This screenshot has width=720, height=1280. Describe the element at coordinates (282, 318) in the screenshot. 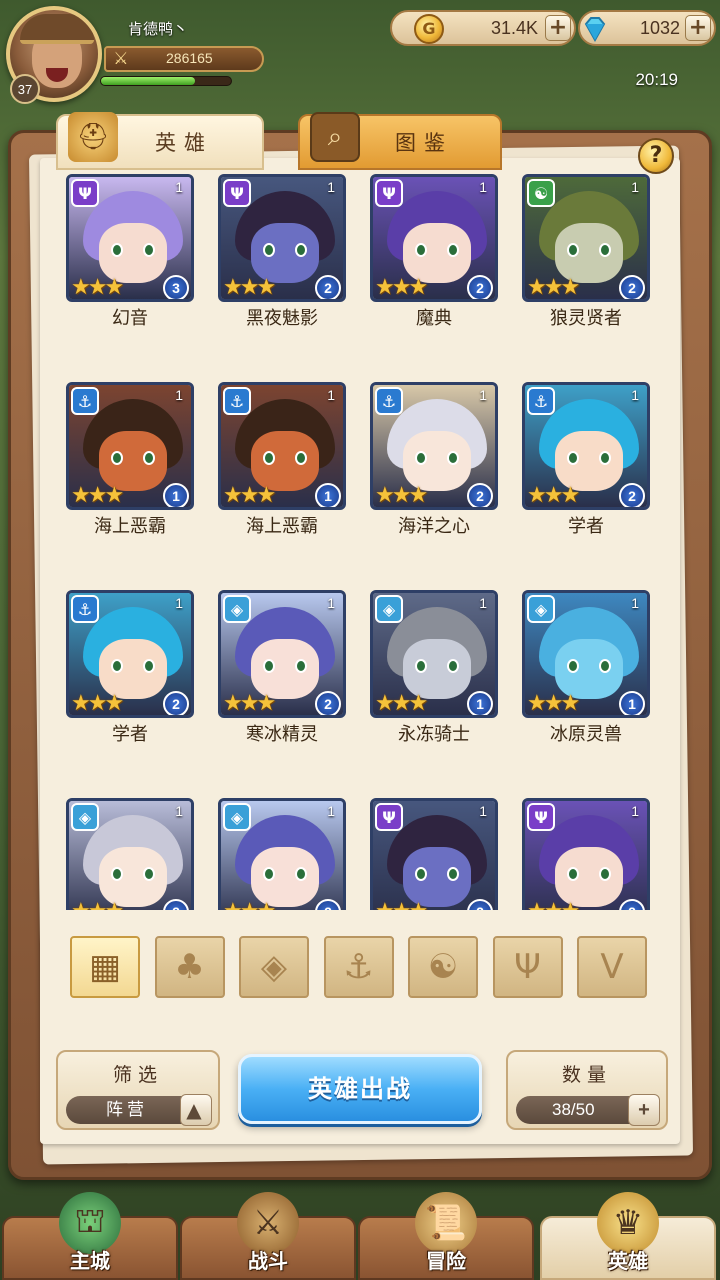

I see `hero-name: 黑夜魅影` at that location.